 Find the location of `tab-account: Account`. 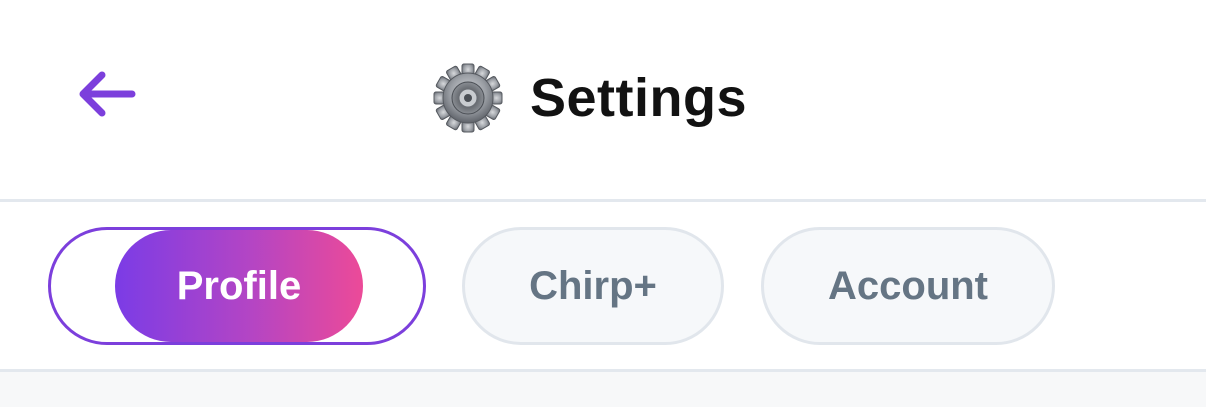

tab-account: Account is located at coordinates (908, 286).